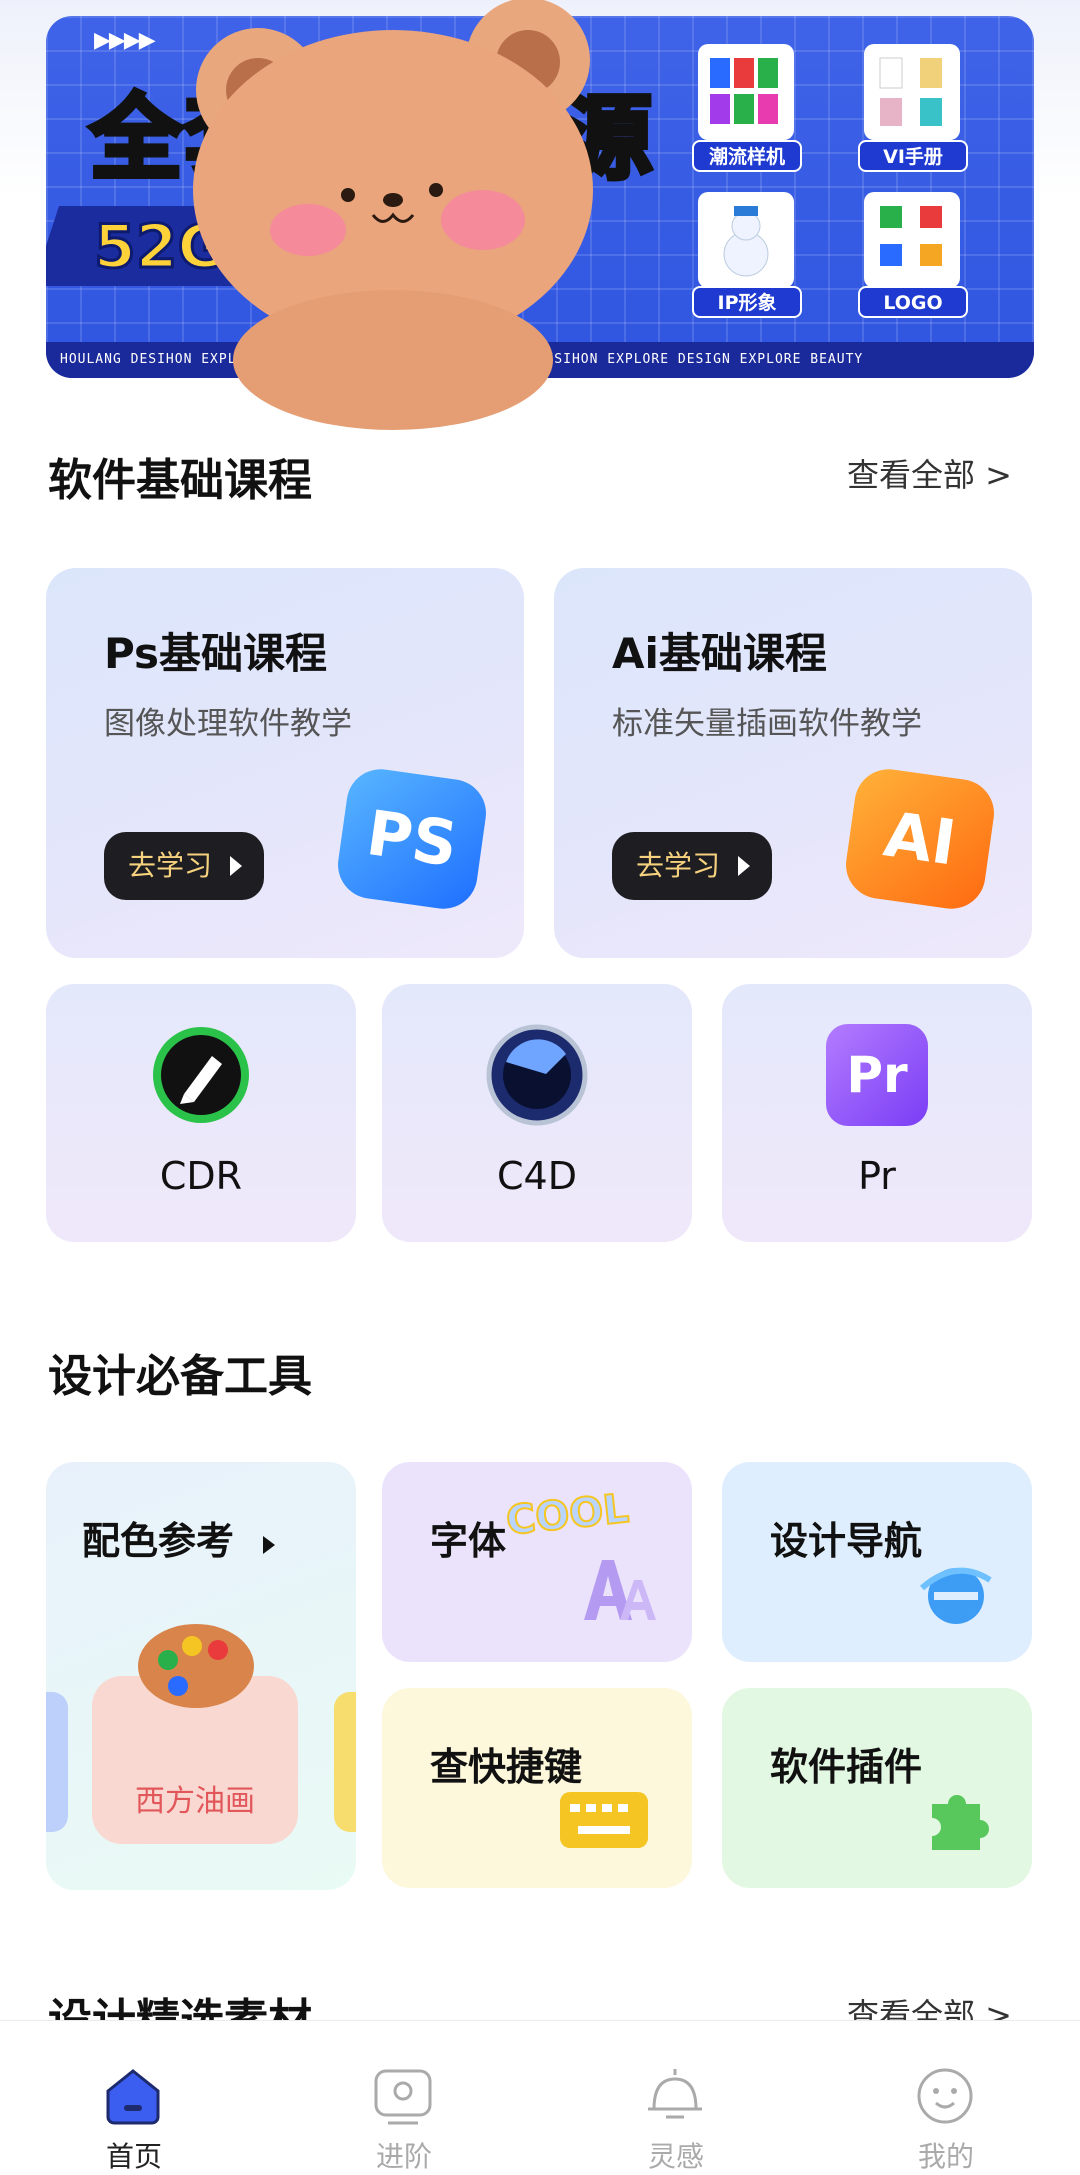  What do you see at coordinates (393, 215) in the screenshot?
I see `bear-sticker` at bounding box center [393, 215].